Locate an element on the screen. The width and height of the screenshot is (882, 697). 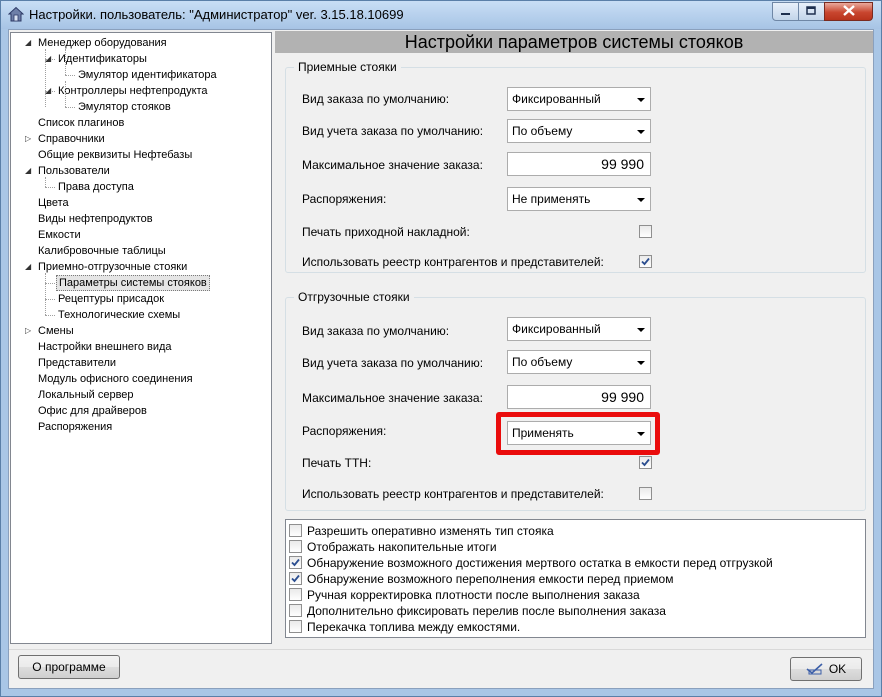
tree-item: Настройки внешнего вида is located at coordinates (105, 347).